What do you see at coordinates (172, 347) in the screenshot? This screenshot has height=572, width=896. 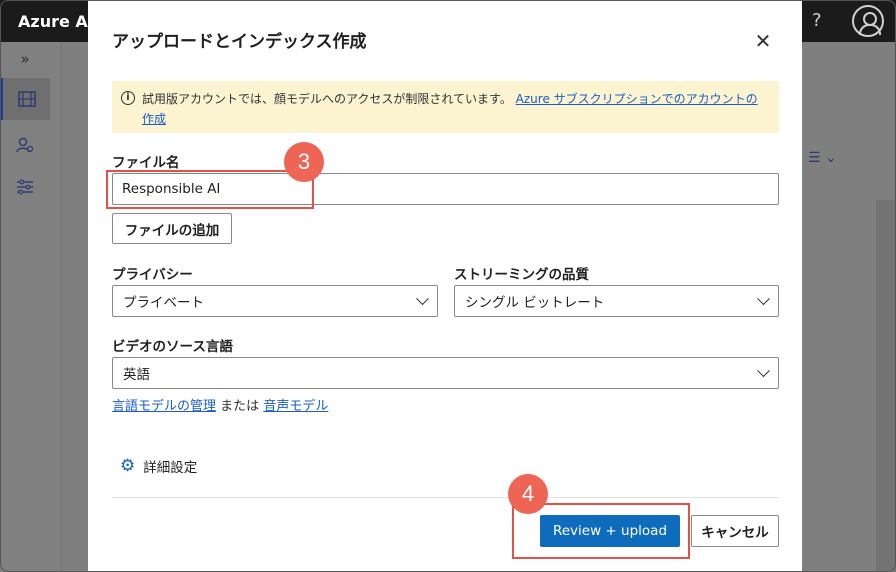 I see `source-language-label: ビデオのソース言語` at bounding box center [172, 347].